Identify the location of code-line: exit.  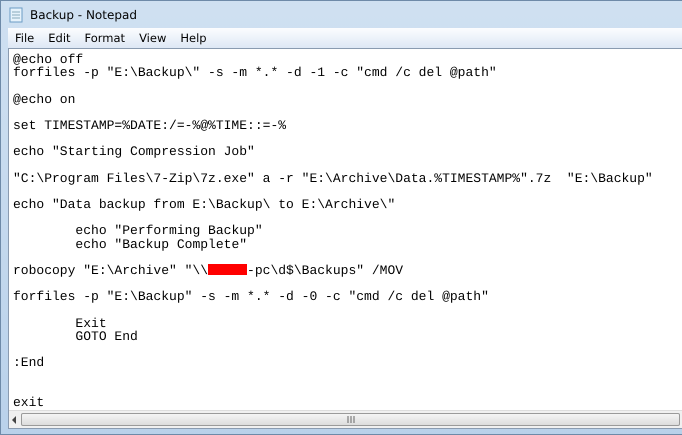
(29, 403).